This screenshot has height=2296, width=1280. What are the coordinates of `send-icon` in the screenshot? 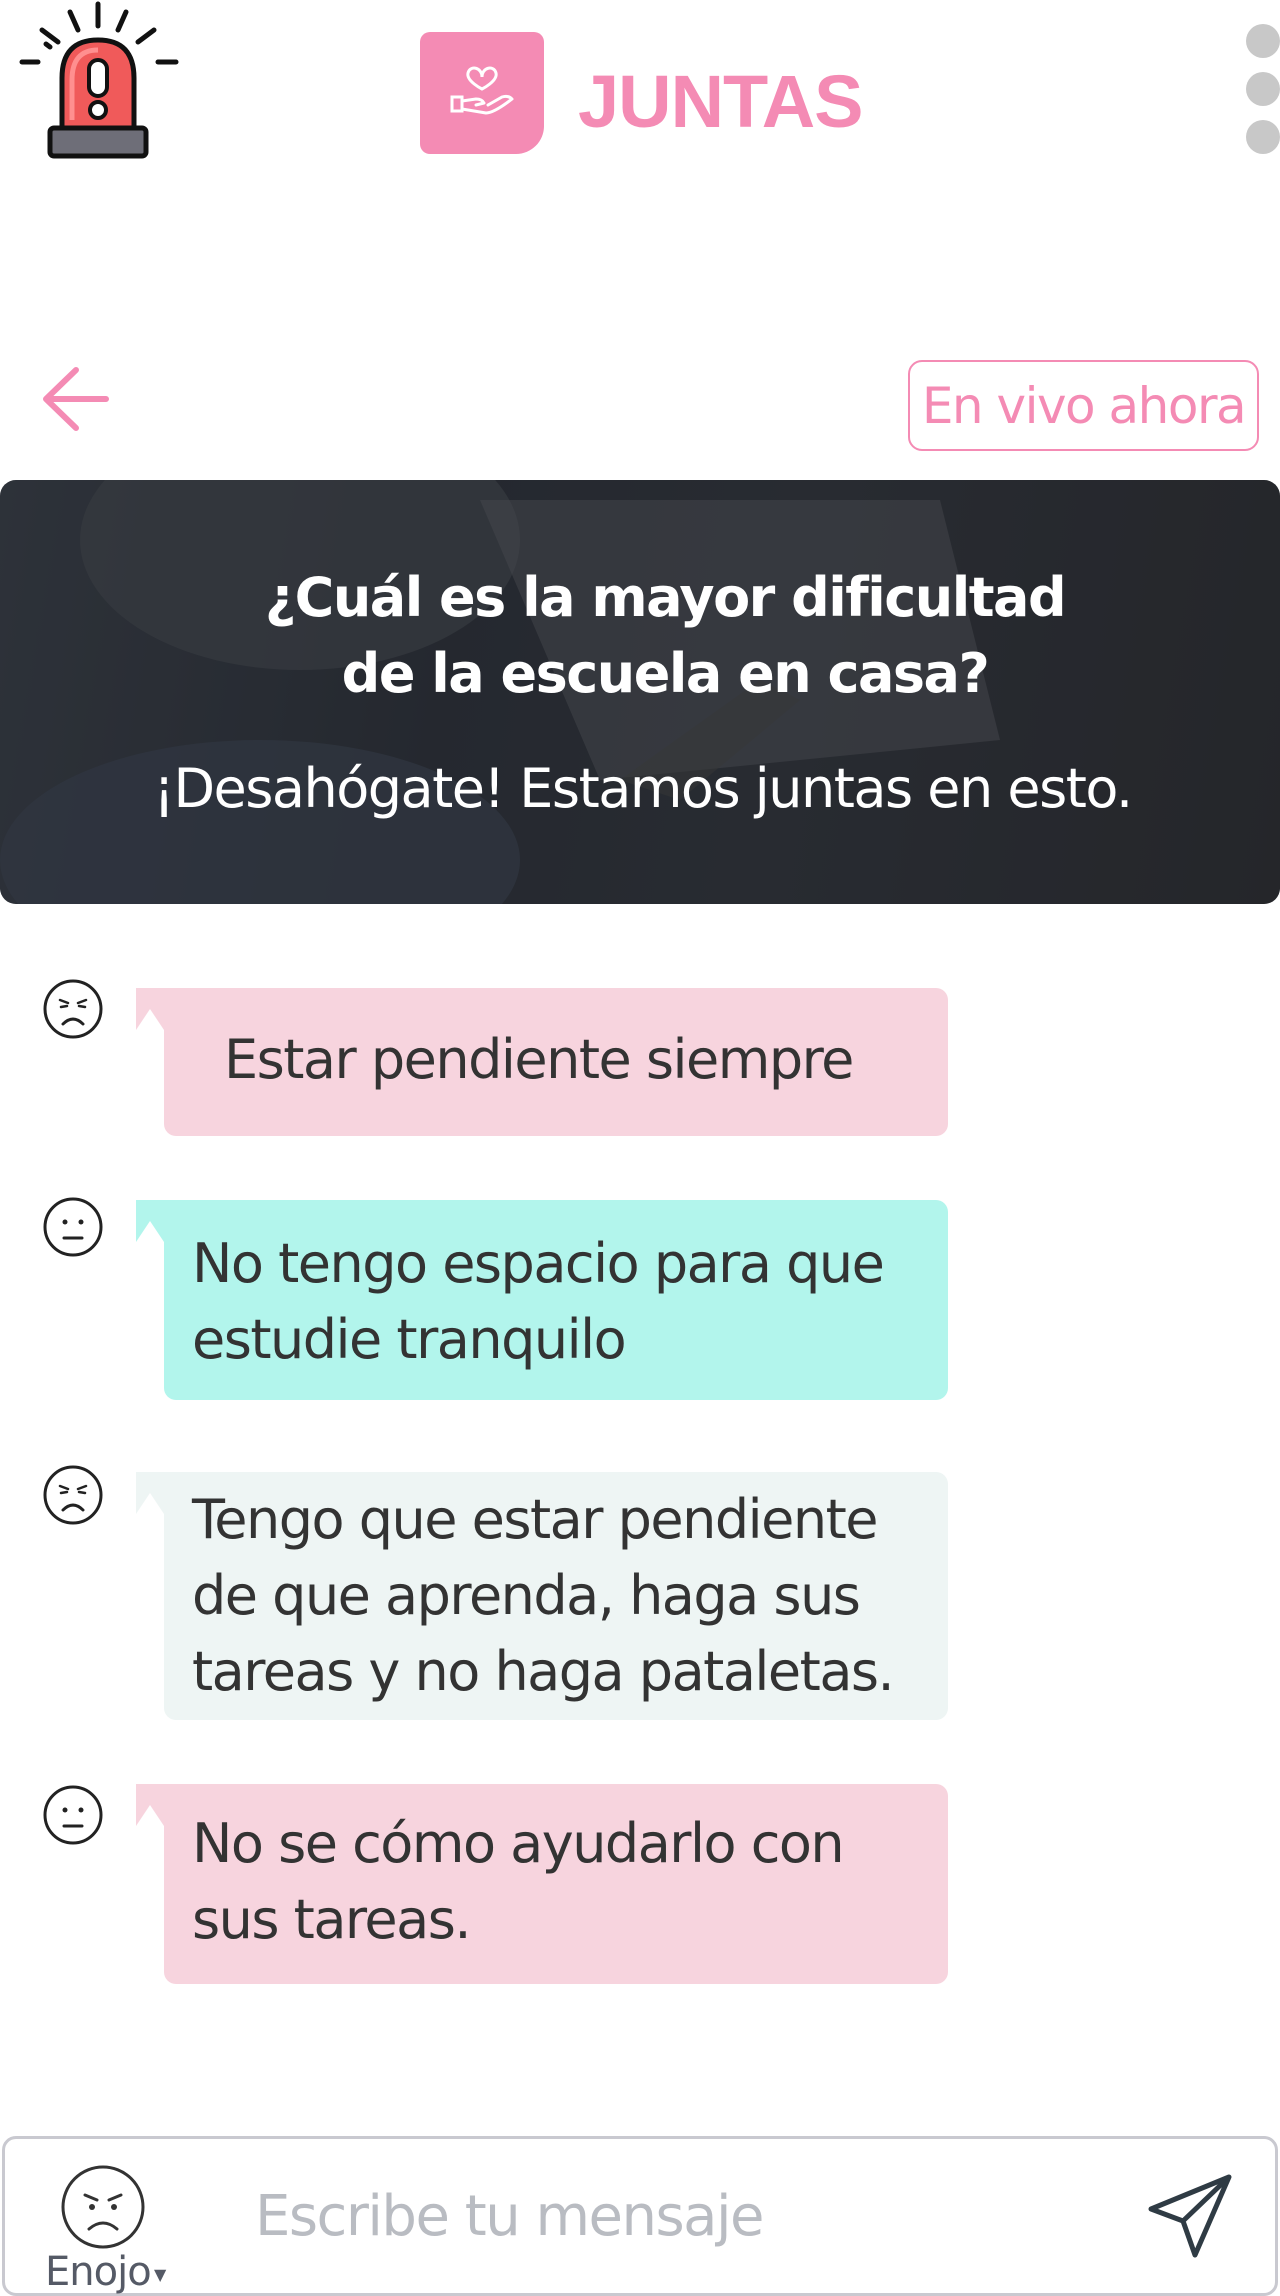 It's located at (1190, 2216).